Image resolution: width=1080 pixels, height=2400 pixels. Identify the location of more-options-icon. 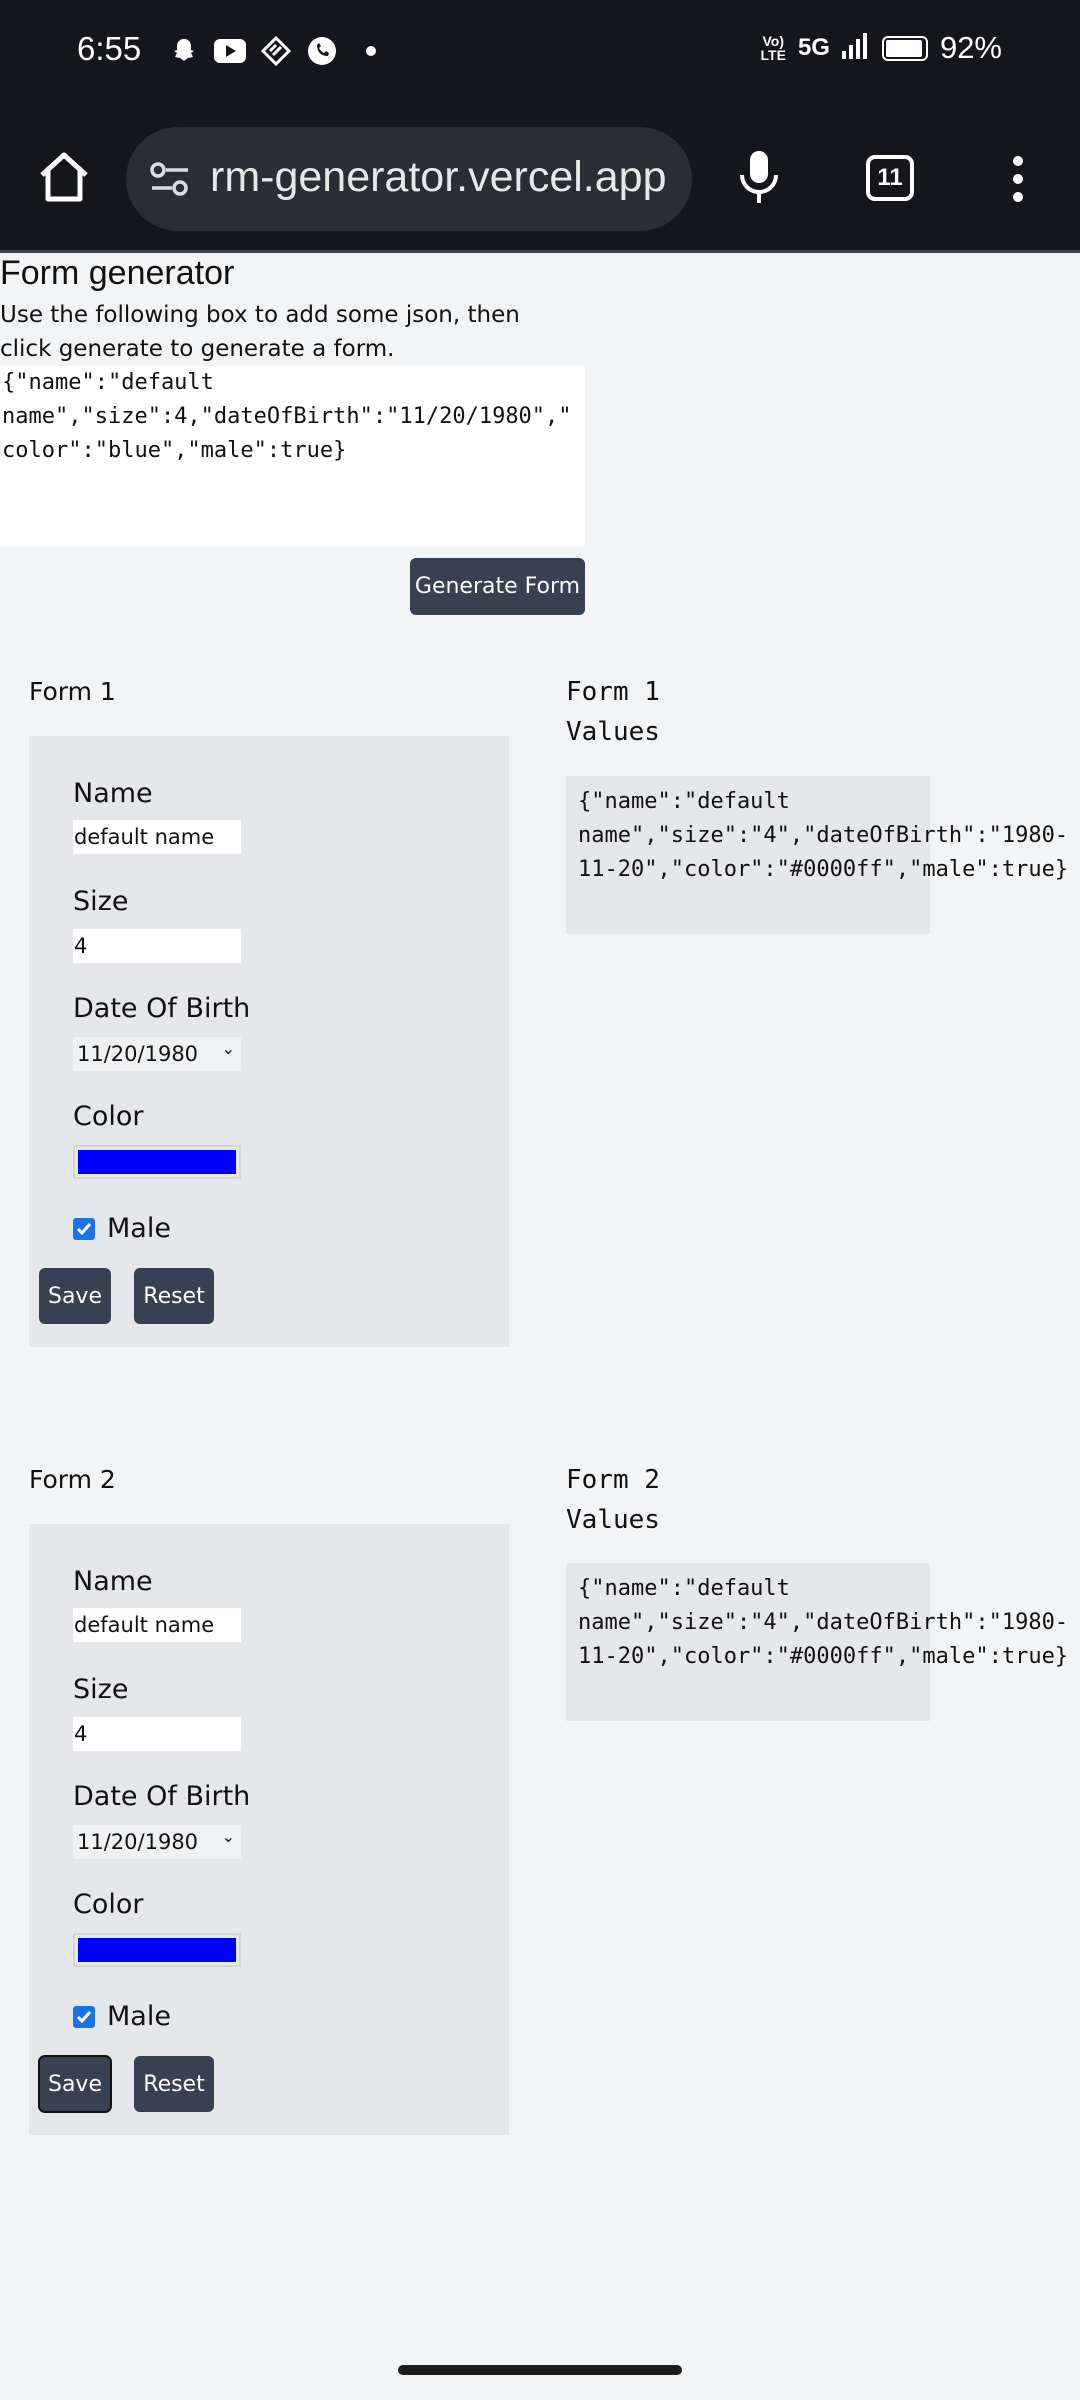
(1018, 179).